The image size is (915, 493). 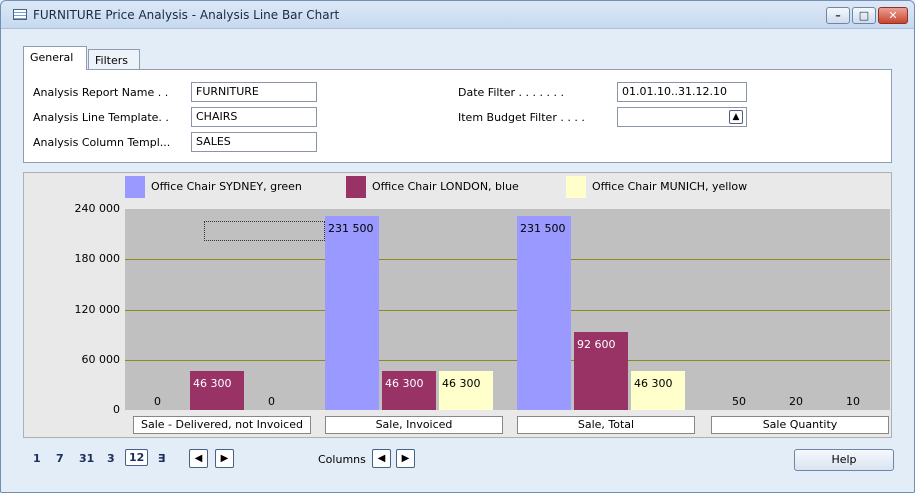 I want to click on date-filter-label: Date Filter . . . . . . ., so click(x=511, y=92).